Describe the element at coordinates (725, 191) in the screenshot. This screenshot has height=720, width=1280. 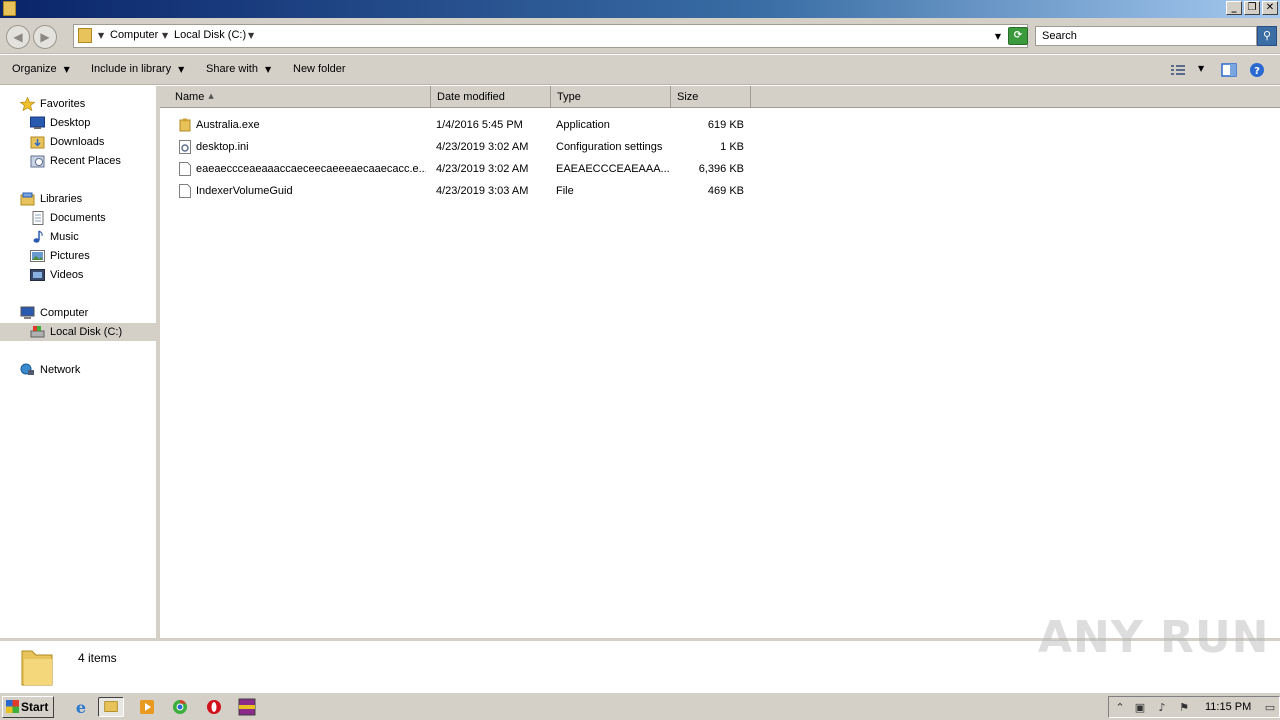
I see `file-size: 469 KB` at that location.